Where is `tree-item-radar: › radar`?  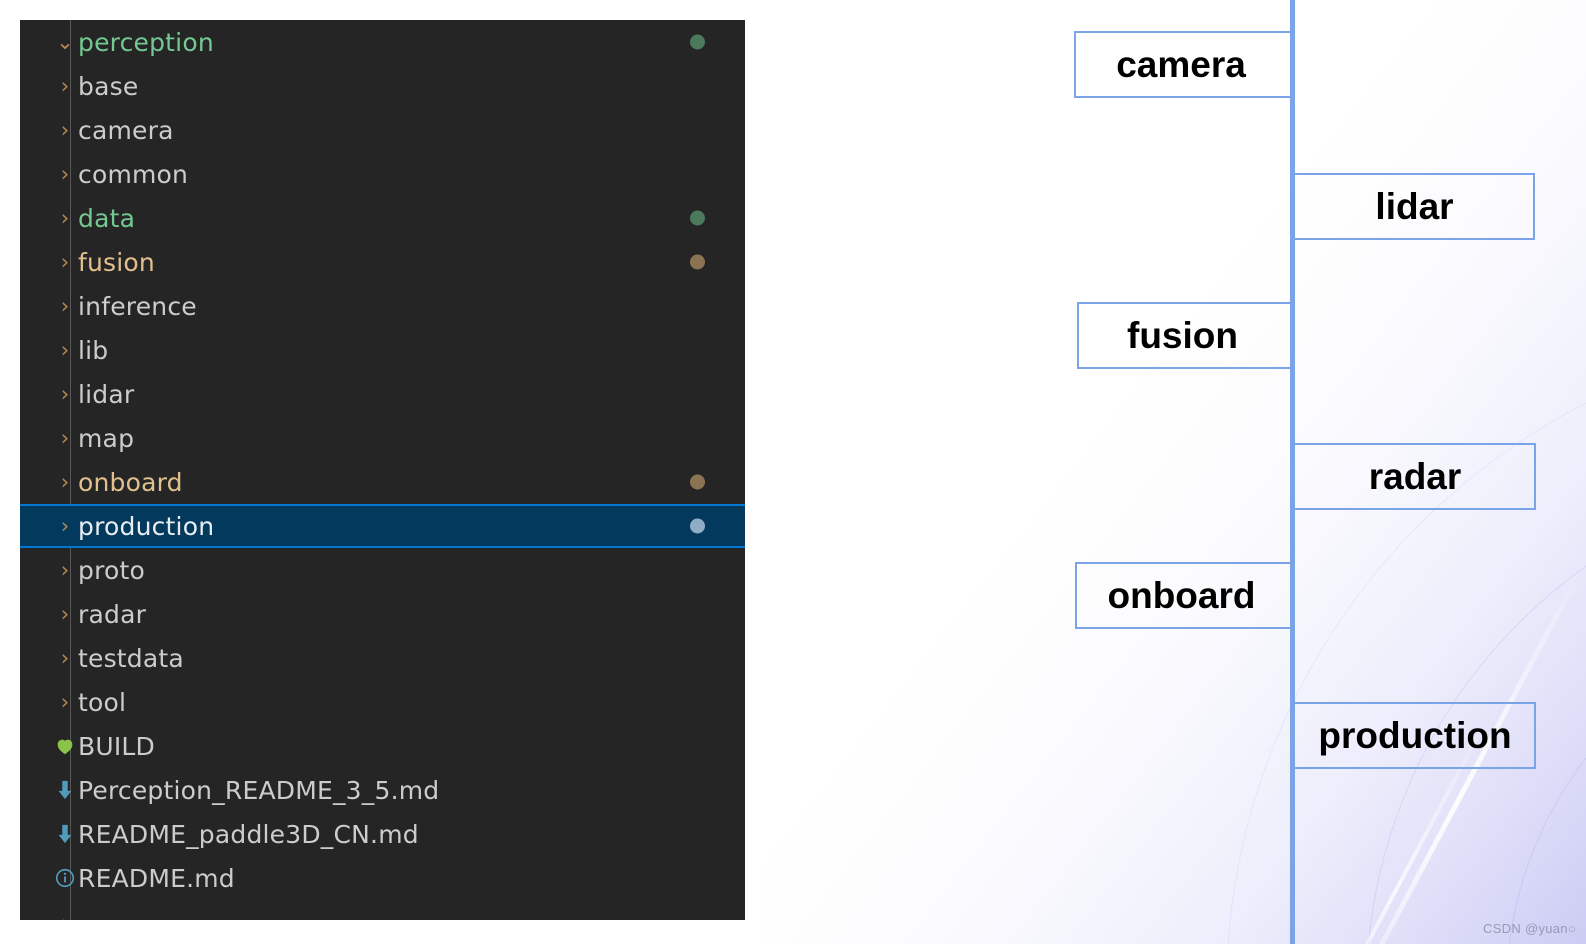
tree-item-radar: › radar is located at coordinates (382, 614).